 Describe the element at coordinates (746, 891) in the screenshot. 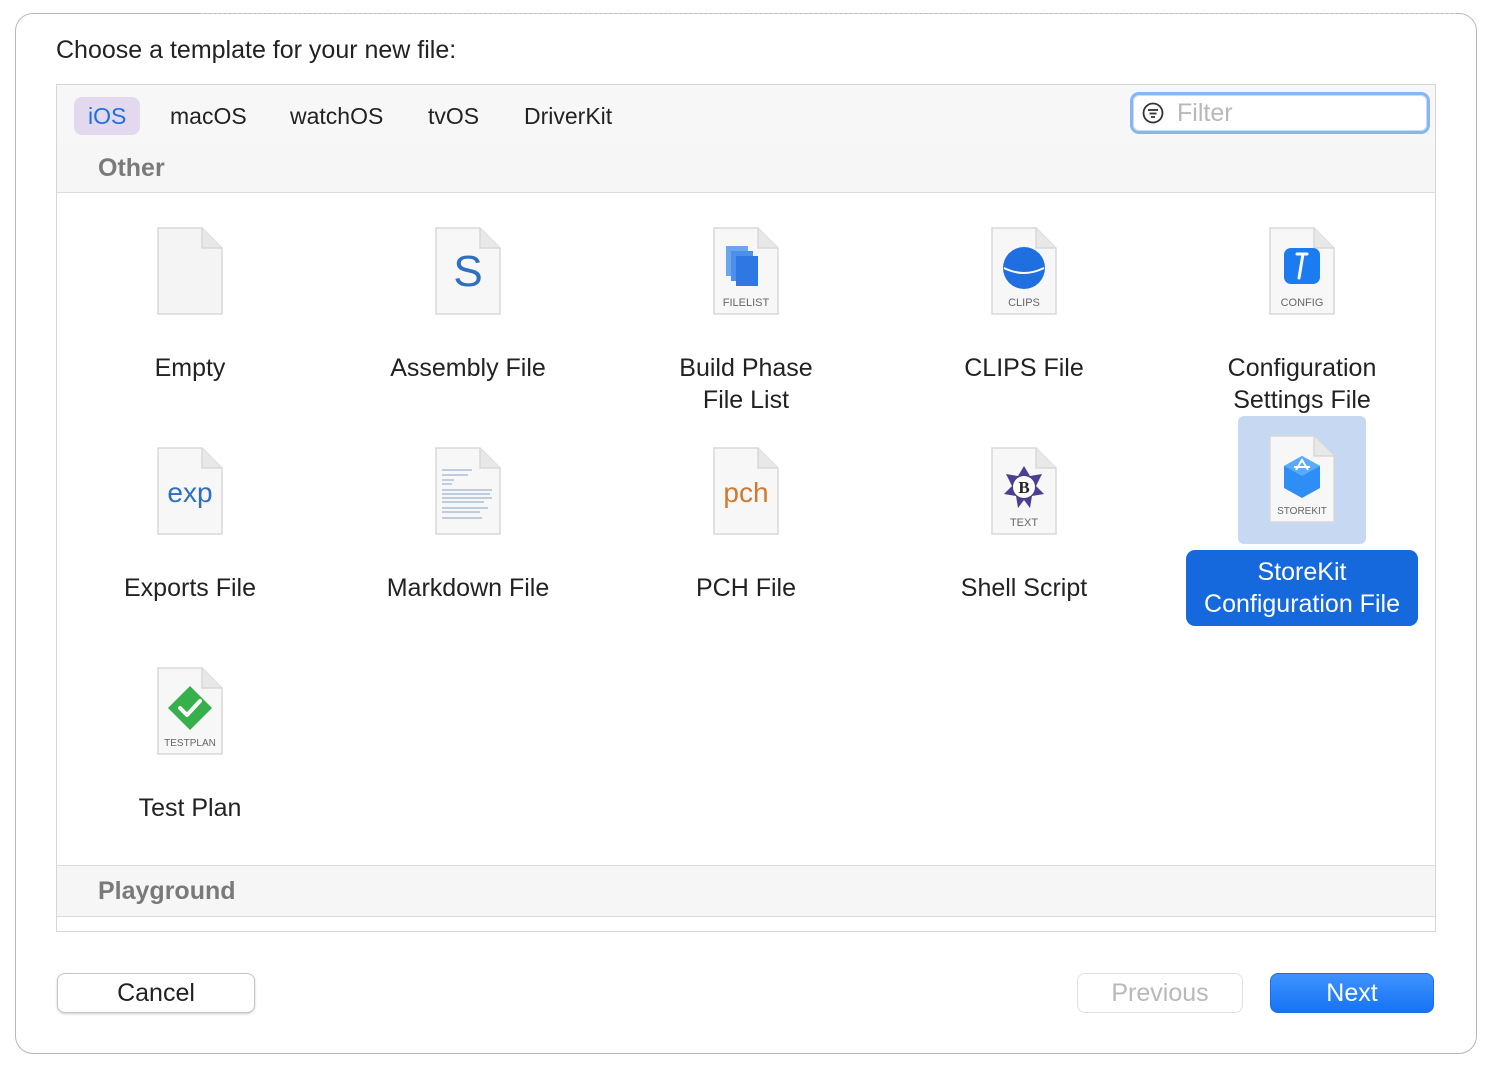

I see `section-header-playground: Playground` at that location.